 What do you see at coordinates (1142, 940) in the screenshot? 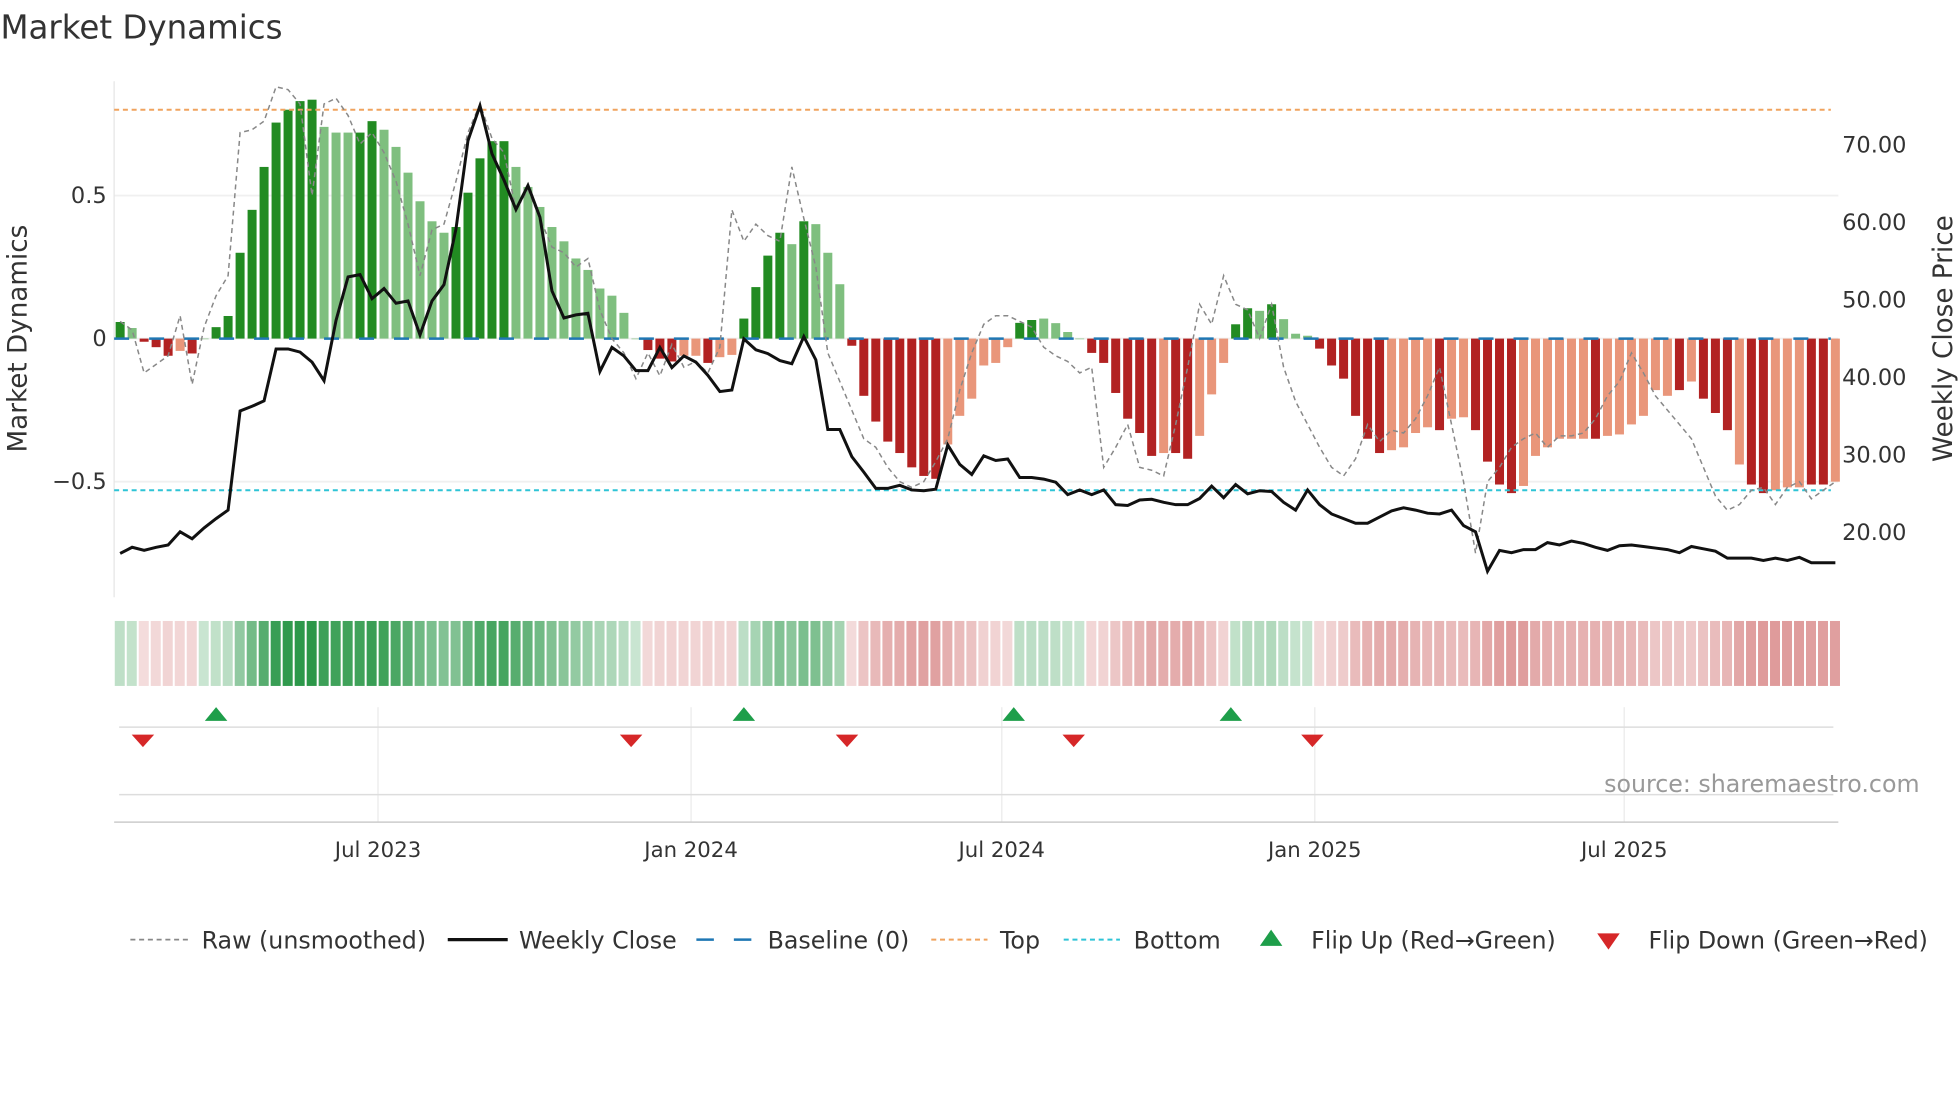
I see `legend-item-bottom: Bottom` at bounding box center [1142, 940].